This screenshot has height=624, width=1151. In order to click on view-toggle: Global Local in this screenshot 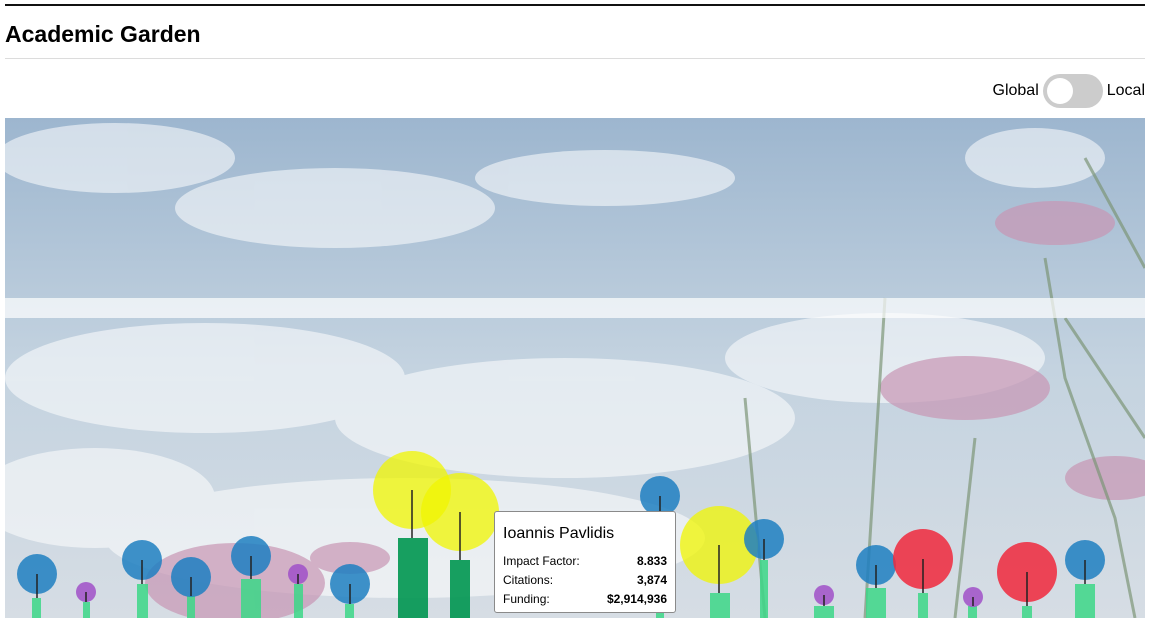, I will do `click(1068, 91)`.